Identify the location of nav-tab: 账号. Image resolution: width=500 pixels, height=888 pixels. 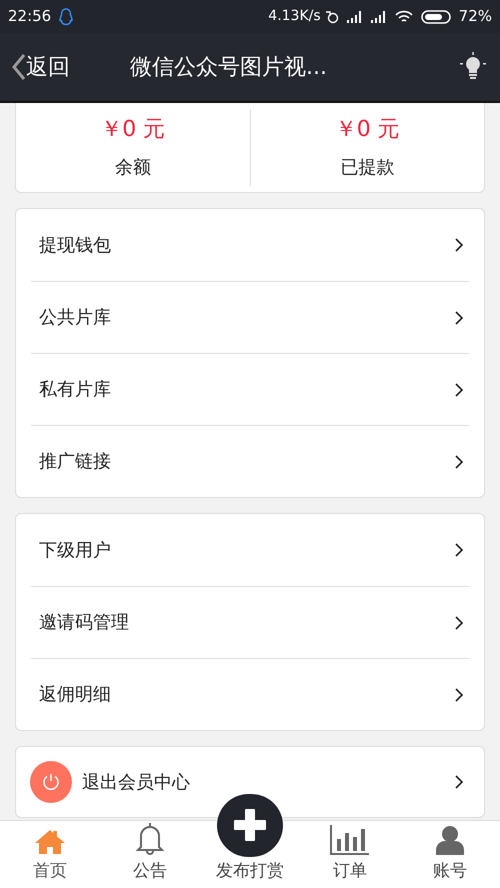
(450, 854).